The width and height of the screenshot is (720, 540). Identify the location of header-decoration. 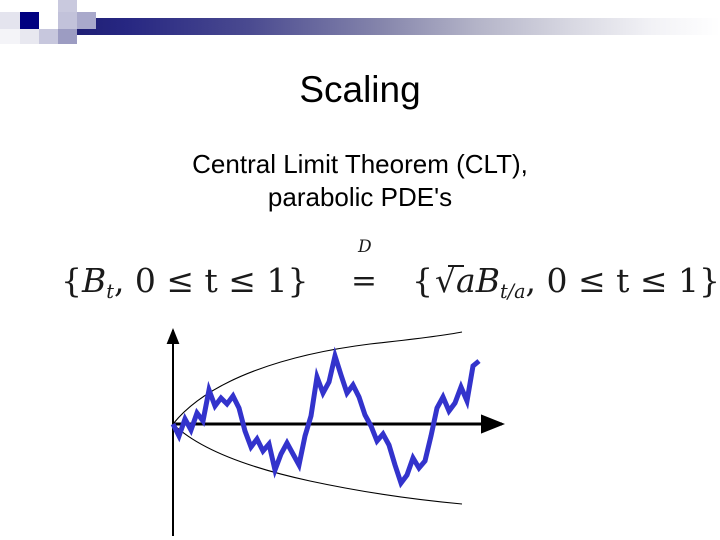
(360, 28).